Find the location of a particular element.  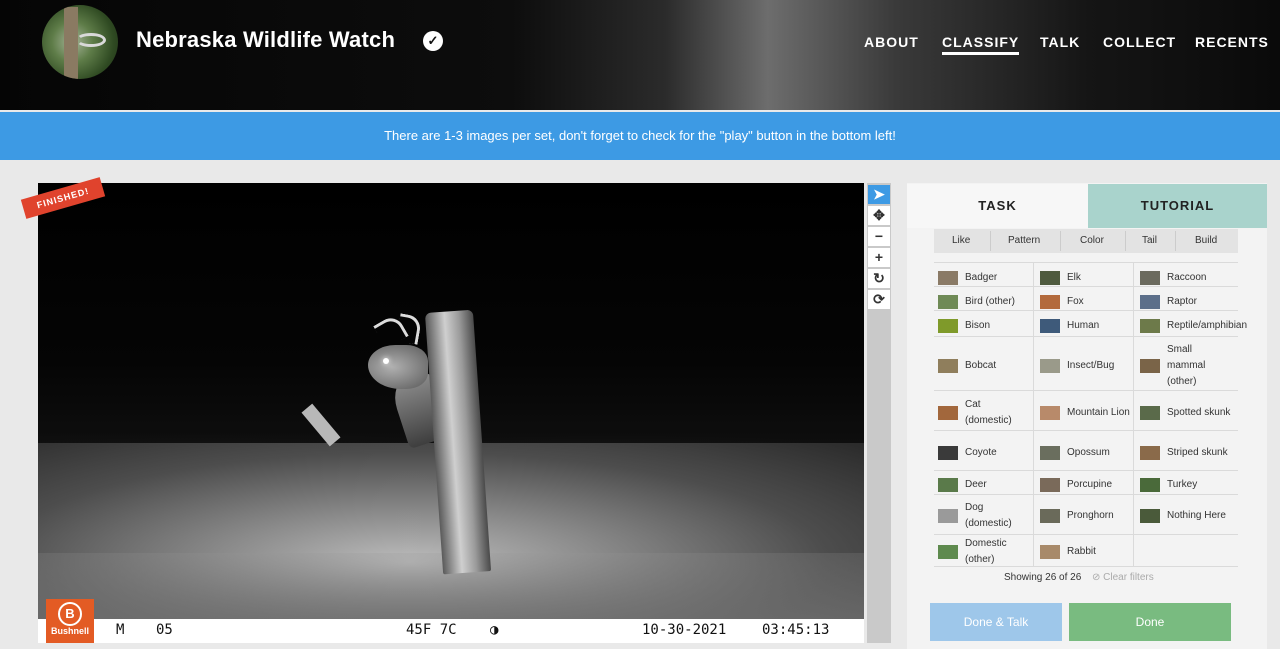

camera-number: 05 is located at coordinates (164, 630).